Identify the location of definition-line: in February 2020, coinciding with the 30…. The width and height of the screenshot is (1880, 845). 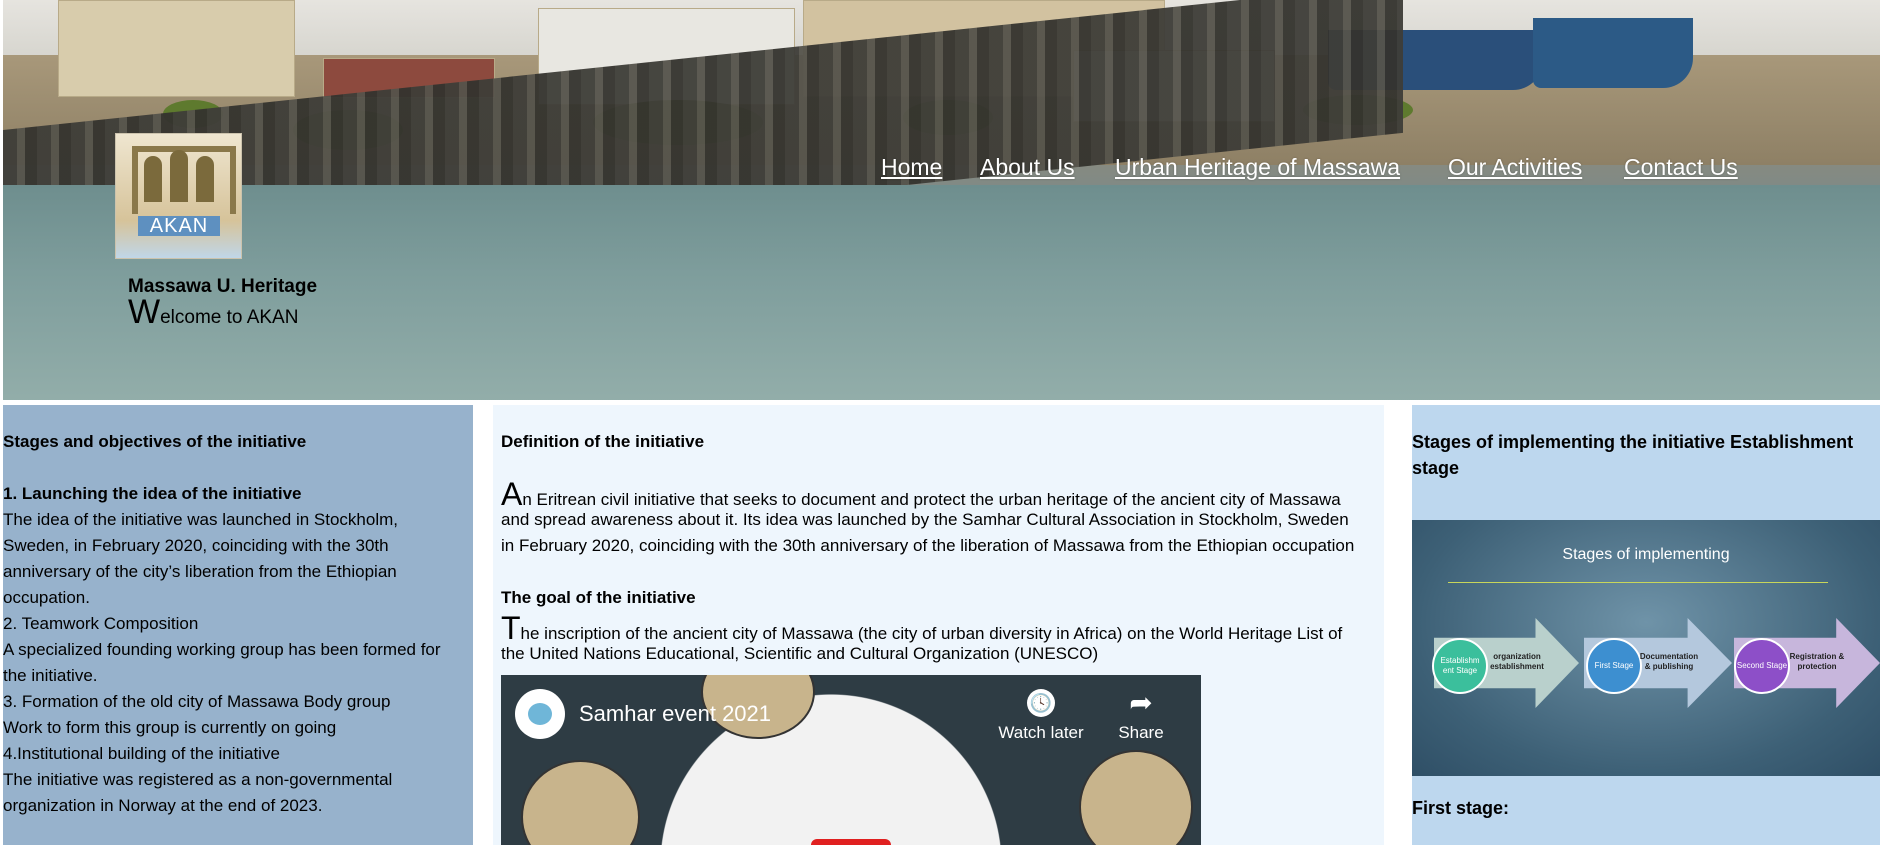
(928, 545).